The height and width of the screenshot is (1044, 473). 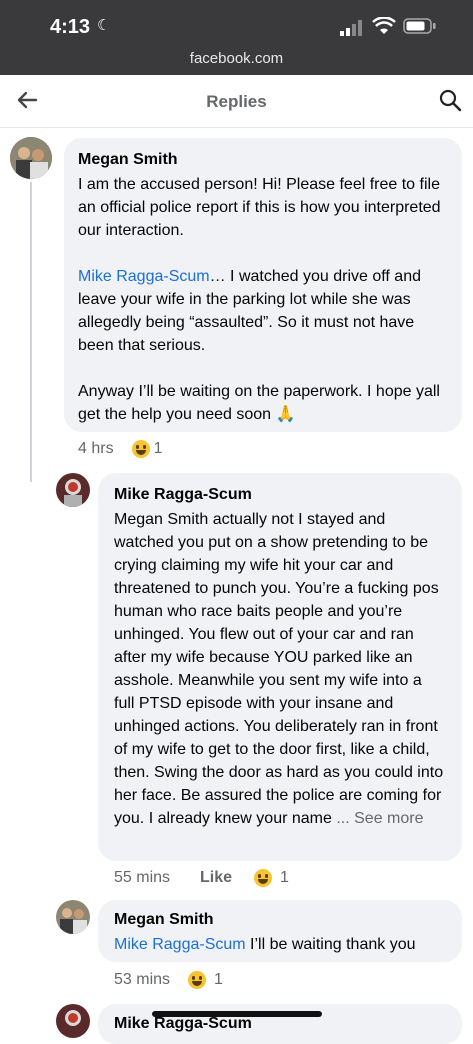 I want to click on comment-meta: 4 hrs 1, so click(x=120, y=449).